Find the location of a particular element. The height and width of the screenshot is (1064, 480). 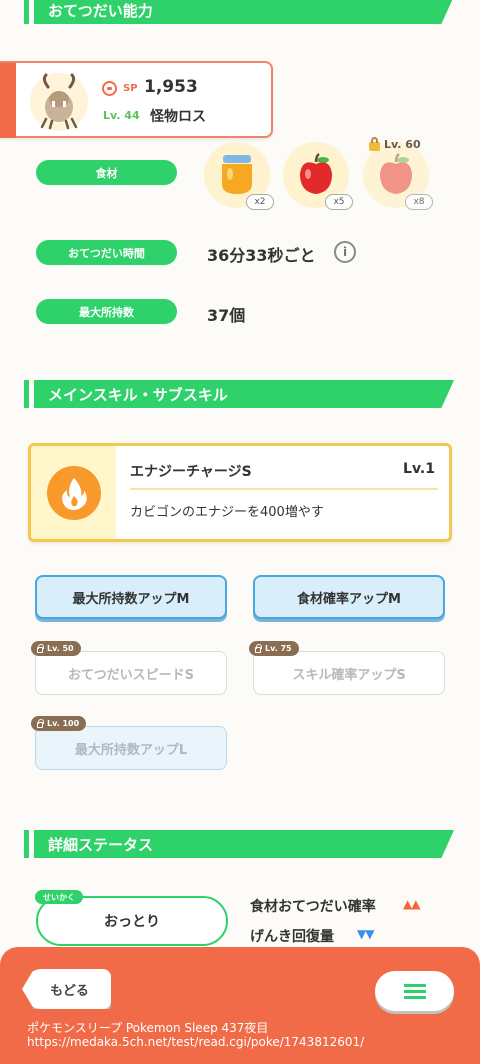

menu-icon is located at coordinates (414, 991).